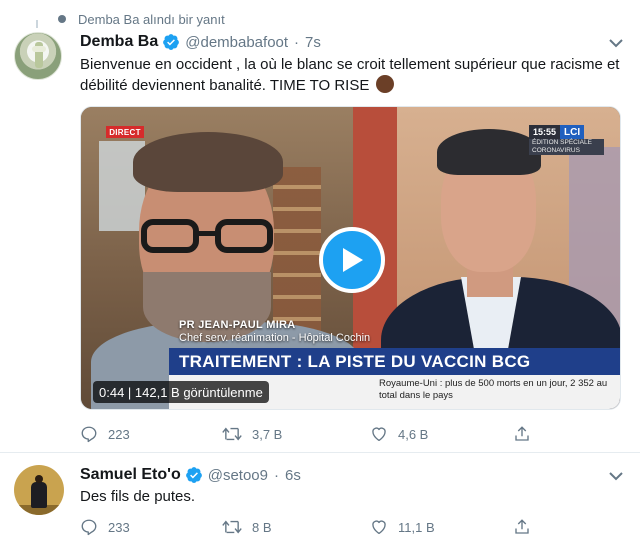 The height and width of the screenshot is (546, 640). What do you see at coordinates (267, 434) in the screenshot?
I see `retweet-count: 3,7 B` at bounding box center [267, 434].